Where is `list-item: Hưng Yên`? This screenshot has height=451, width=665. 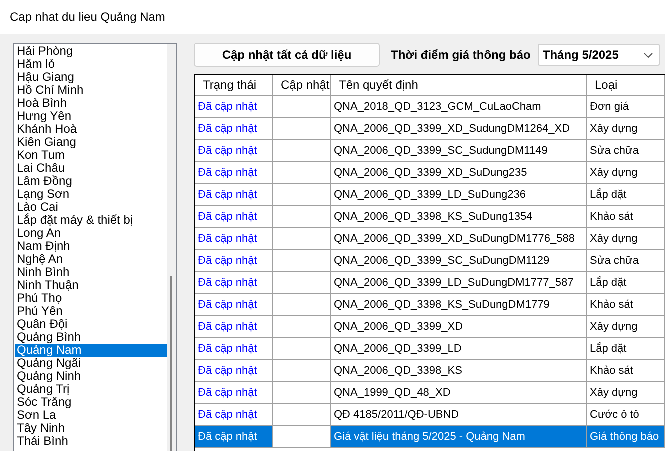 list-item: Hưng Yên is located at coordinates (91, 116).